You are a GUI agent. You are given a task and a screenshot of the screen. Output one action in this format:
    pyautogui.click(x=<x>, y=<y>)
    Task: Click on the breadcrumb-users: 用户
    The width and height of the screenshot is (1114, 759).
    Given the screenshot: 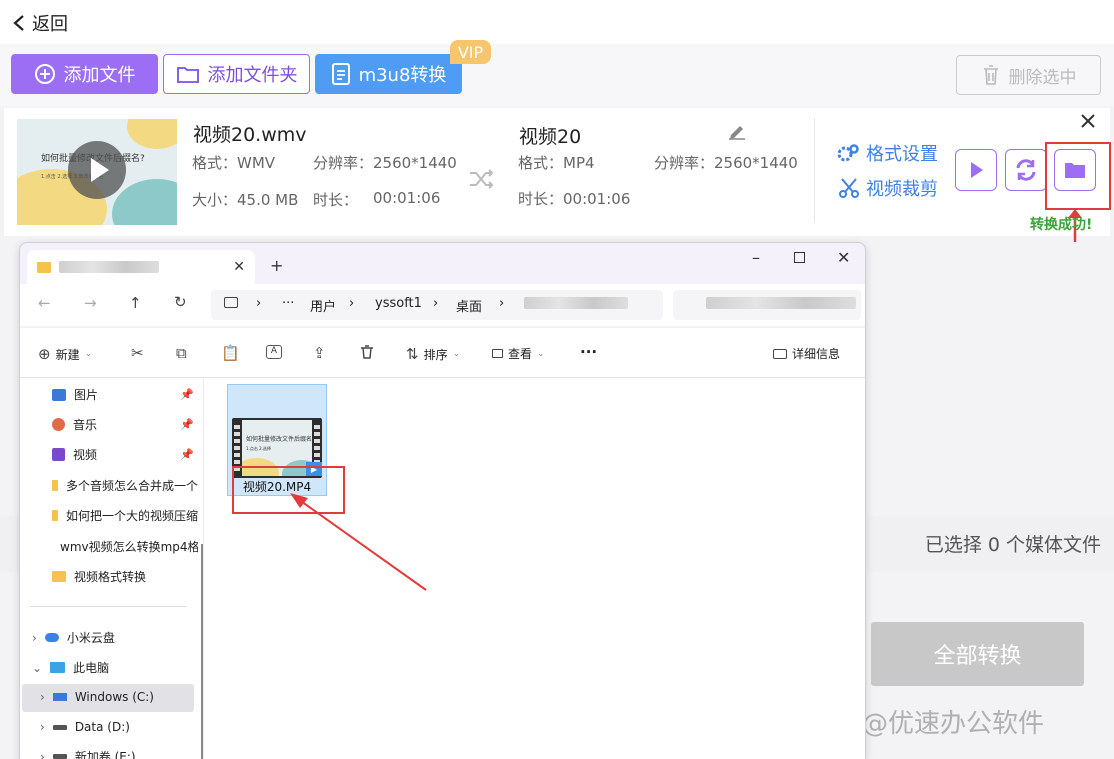 What is the action you would take?
    pyautogui.click(x=323, y=305)
    